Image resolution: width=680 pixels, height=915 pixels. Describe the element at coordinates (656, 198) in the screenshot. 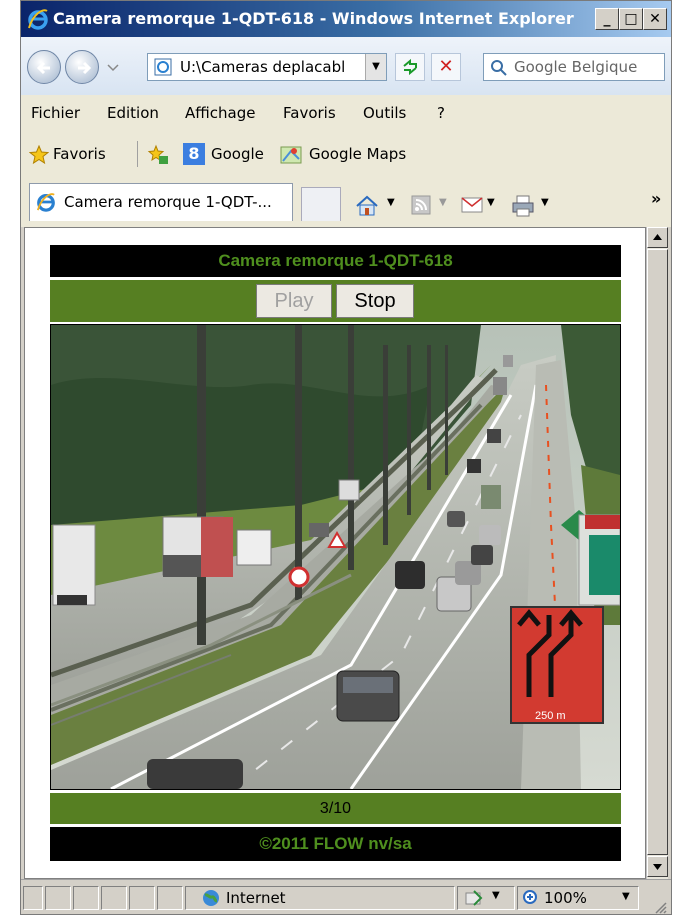

I see `toolbar-overflow-button: »` at that location.